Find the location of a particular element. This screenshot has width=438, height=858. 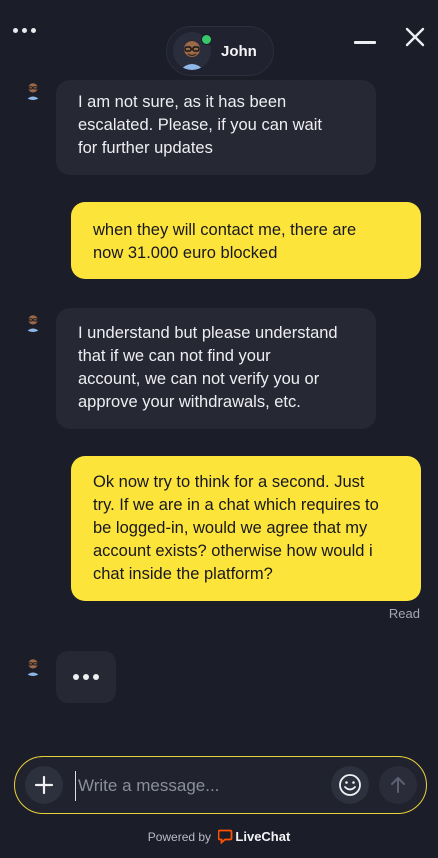

send-arrow-icon is located at coordinates (398, 785).